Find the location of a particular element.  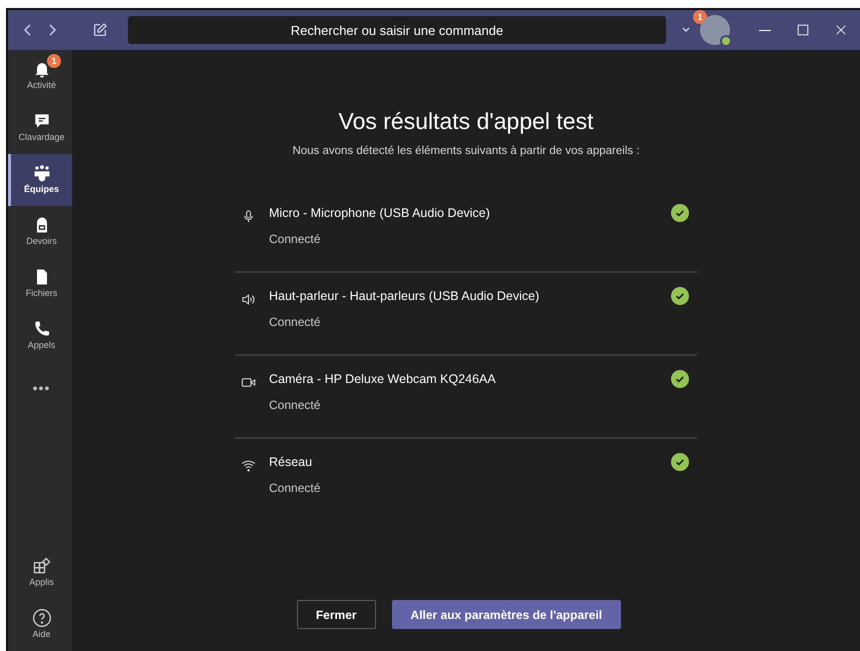

sidebar-item: ••• is located at coordinates (40, 388).